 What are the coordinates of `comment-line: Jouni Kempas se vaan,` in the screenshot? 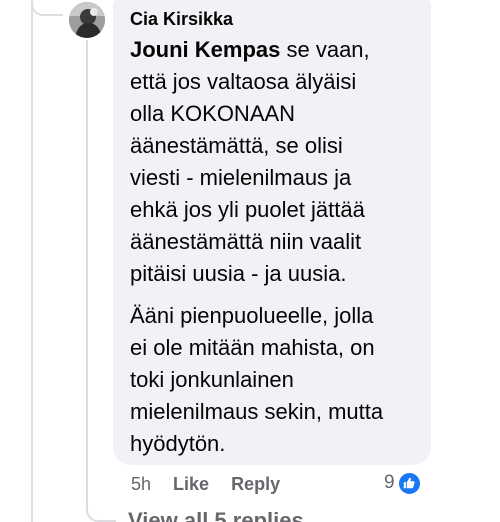 It's located at (273, 50).